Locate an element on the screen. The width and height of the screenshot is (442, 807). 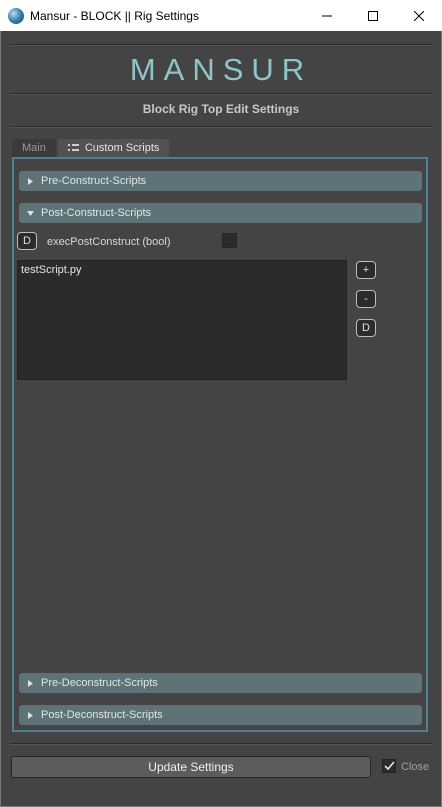
tab-bar: Main Custom Scripts is located at coordinates (91, 148).